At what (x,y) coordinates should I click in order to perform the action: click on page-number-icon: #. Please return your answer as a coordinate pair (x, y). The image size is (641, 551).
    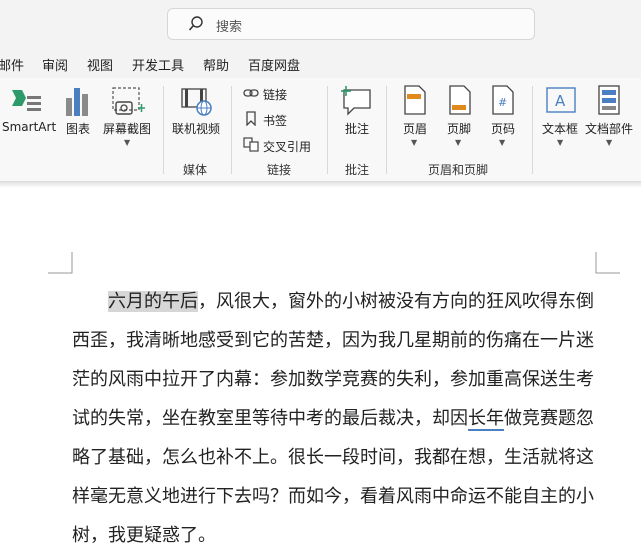
    Looking at the image, I should click on (503, 100).